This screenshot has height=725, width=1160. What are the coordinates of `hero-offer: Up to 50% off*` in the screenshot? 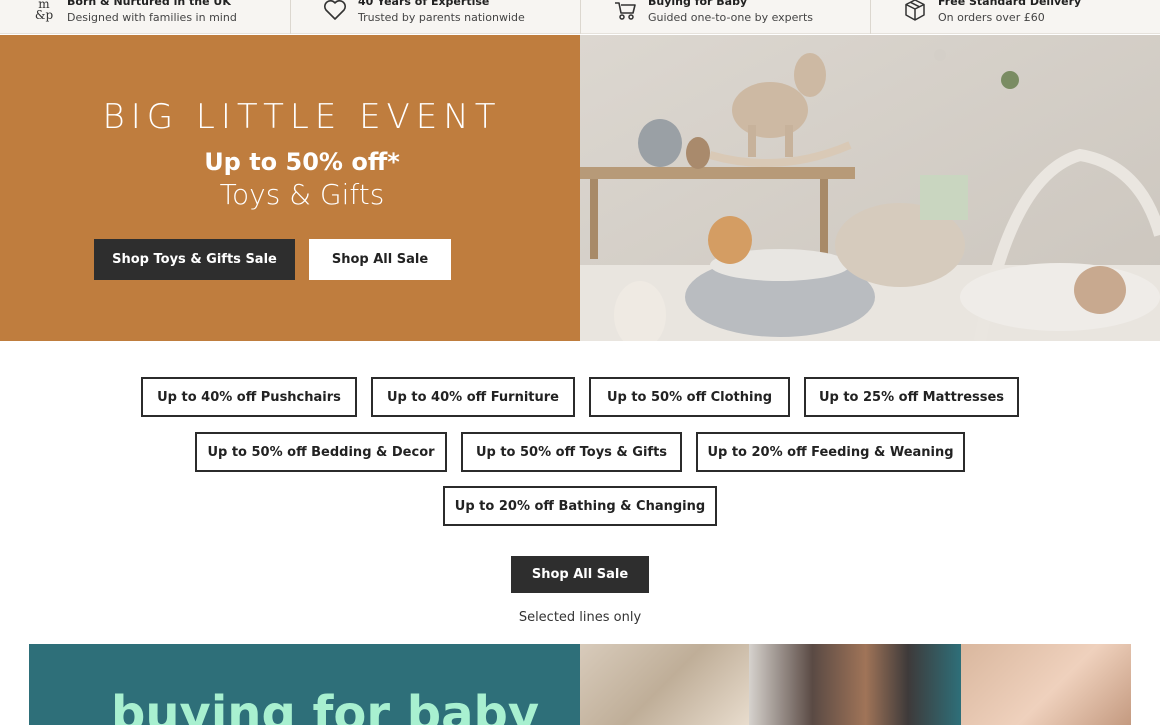 It's located at (302, 162).